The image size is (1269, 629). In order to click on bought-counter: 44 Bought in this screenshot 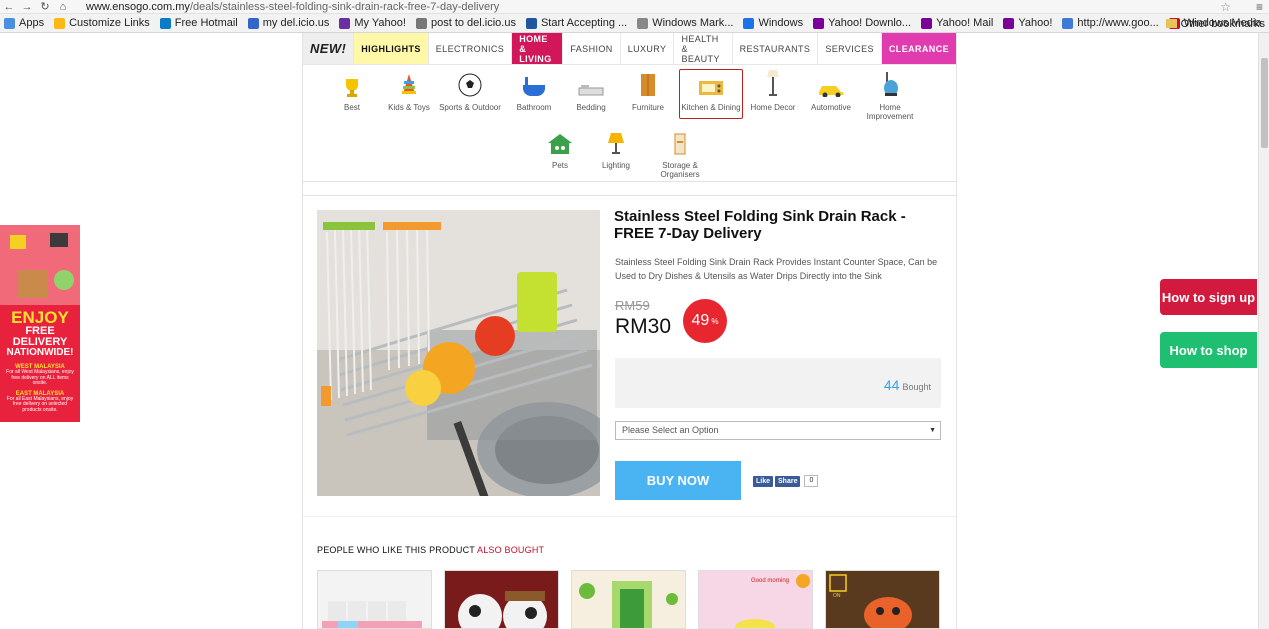, I will do `click(907, 385)`.